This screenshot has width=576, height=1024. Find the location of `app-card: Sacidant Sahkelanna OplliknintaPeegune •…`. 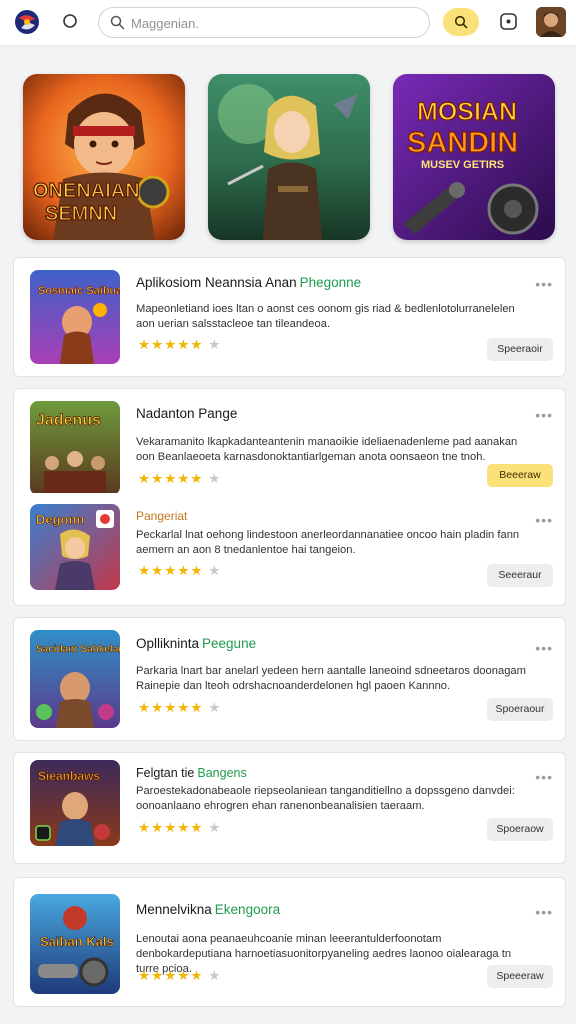

app-card: Sacidant Sahkelanna OplliknintaPeegune •… is located at coordinates (289, 679).